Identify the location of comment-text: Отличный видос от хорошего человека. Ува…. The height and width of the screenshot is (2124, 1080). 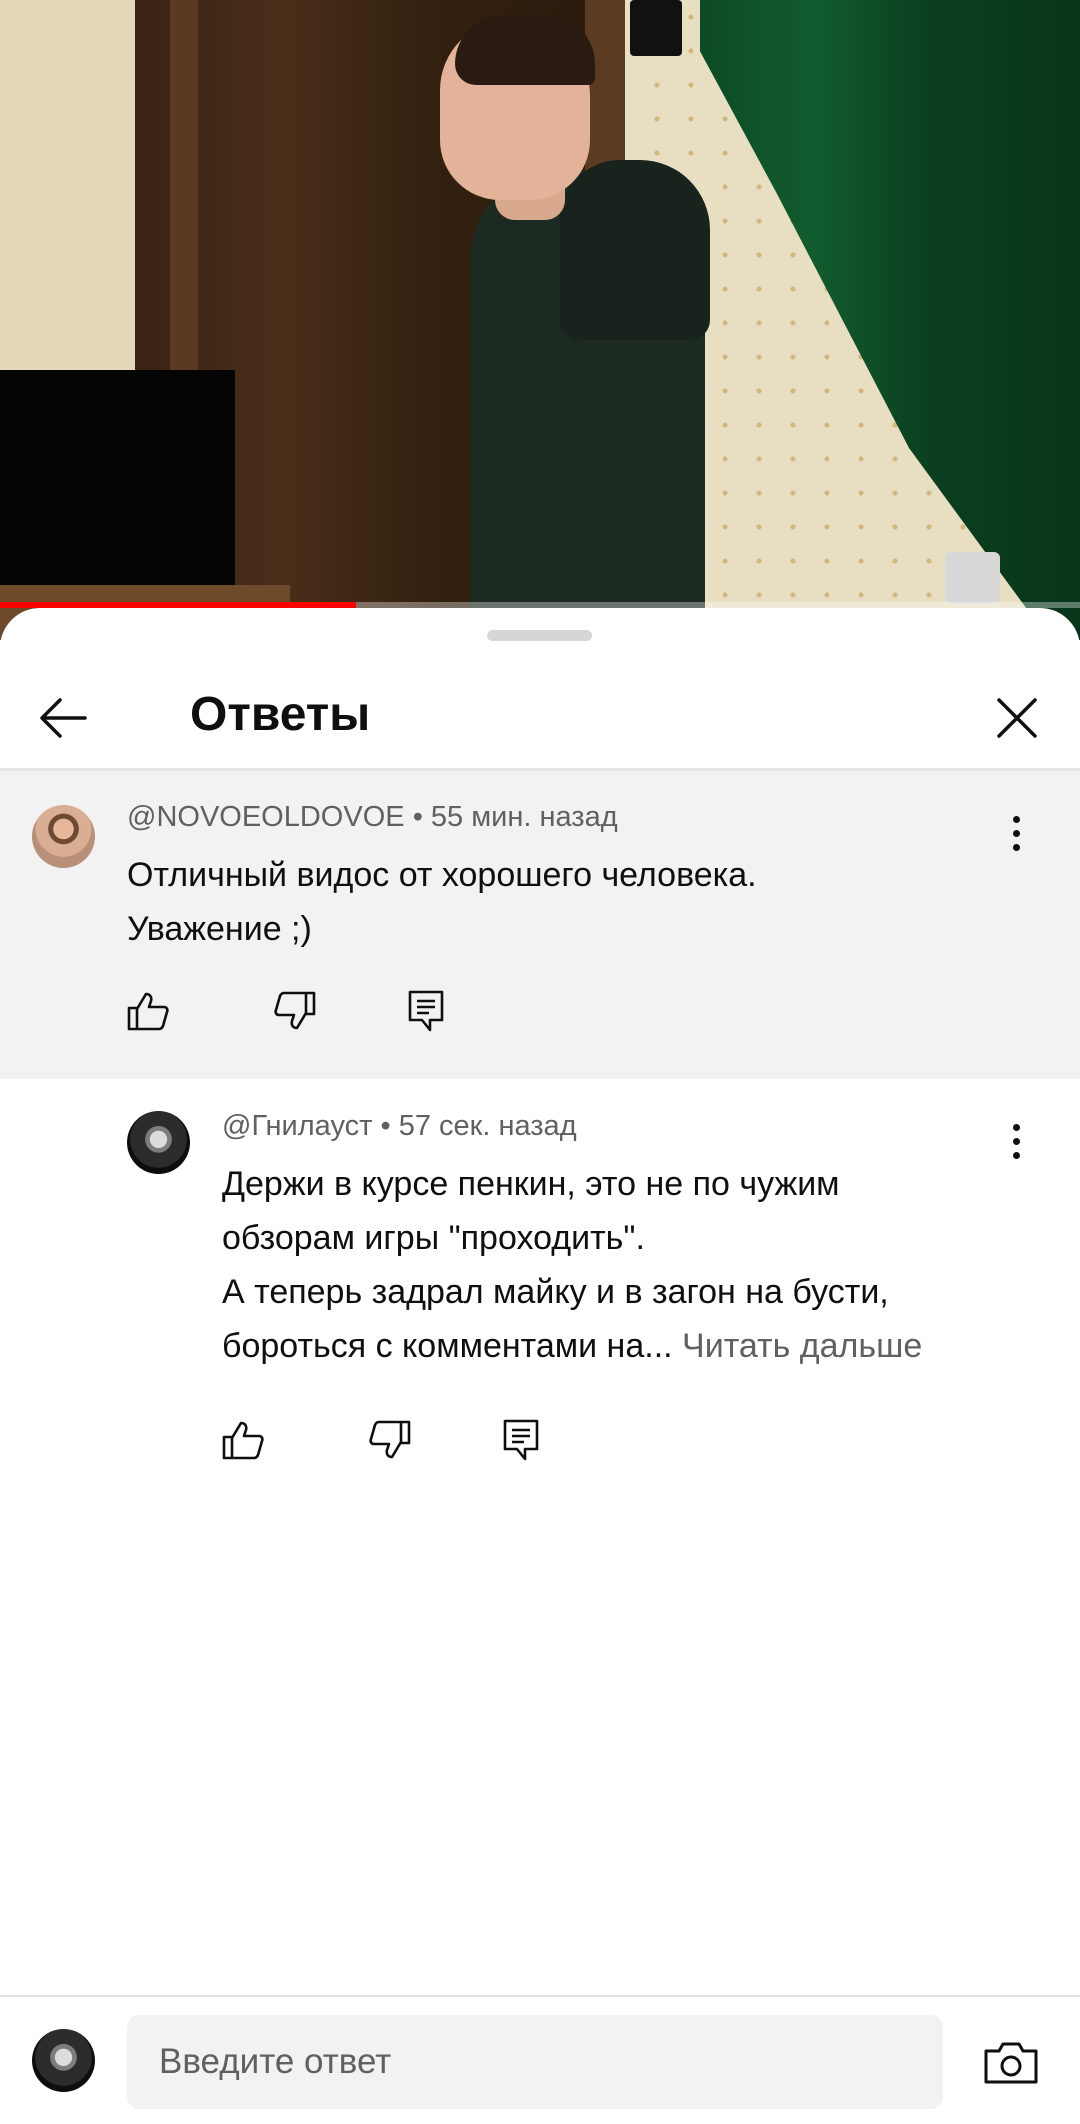
(442, 902).